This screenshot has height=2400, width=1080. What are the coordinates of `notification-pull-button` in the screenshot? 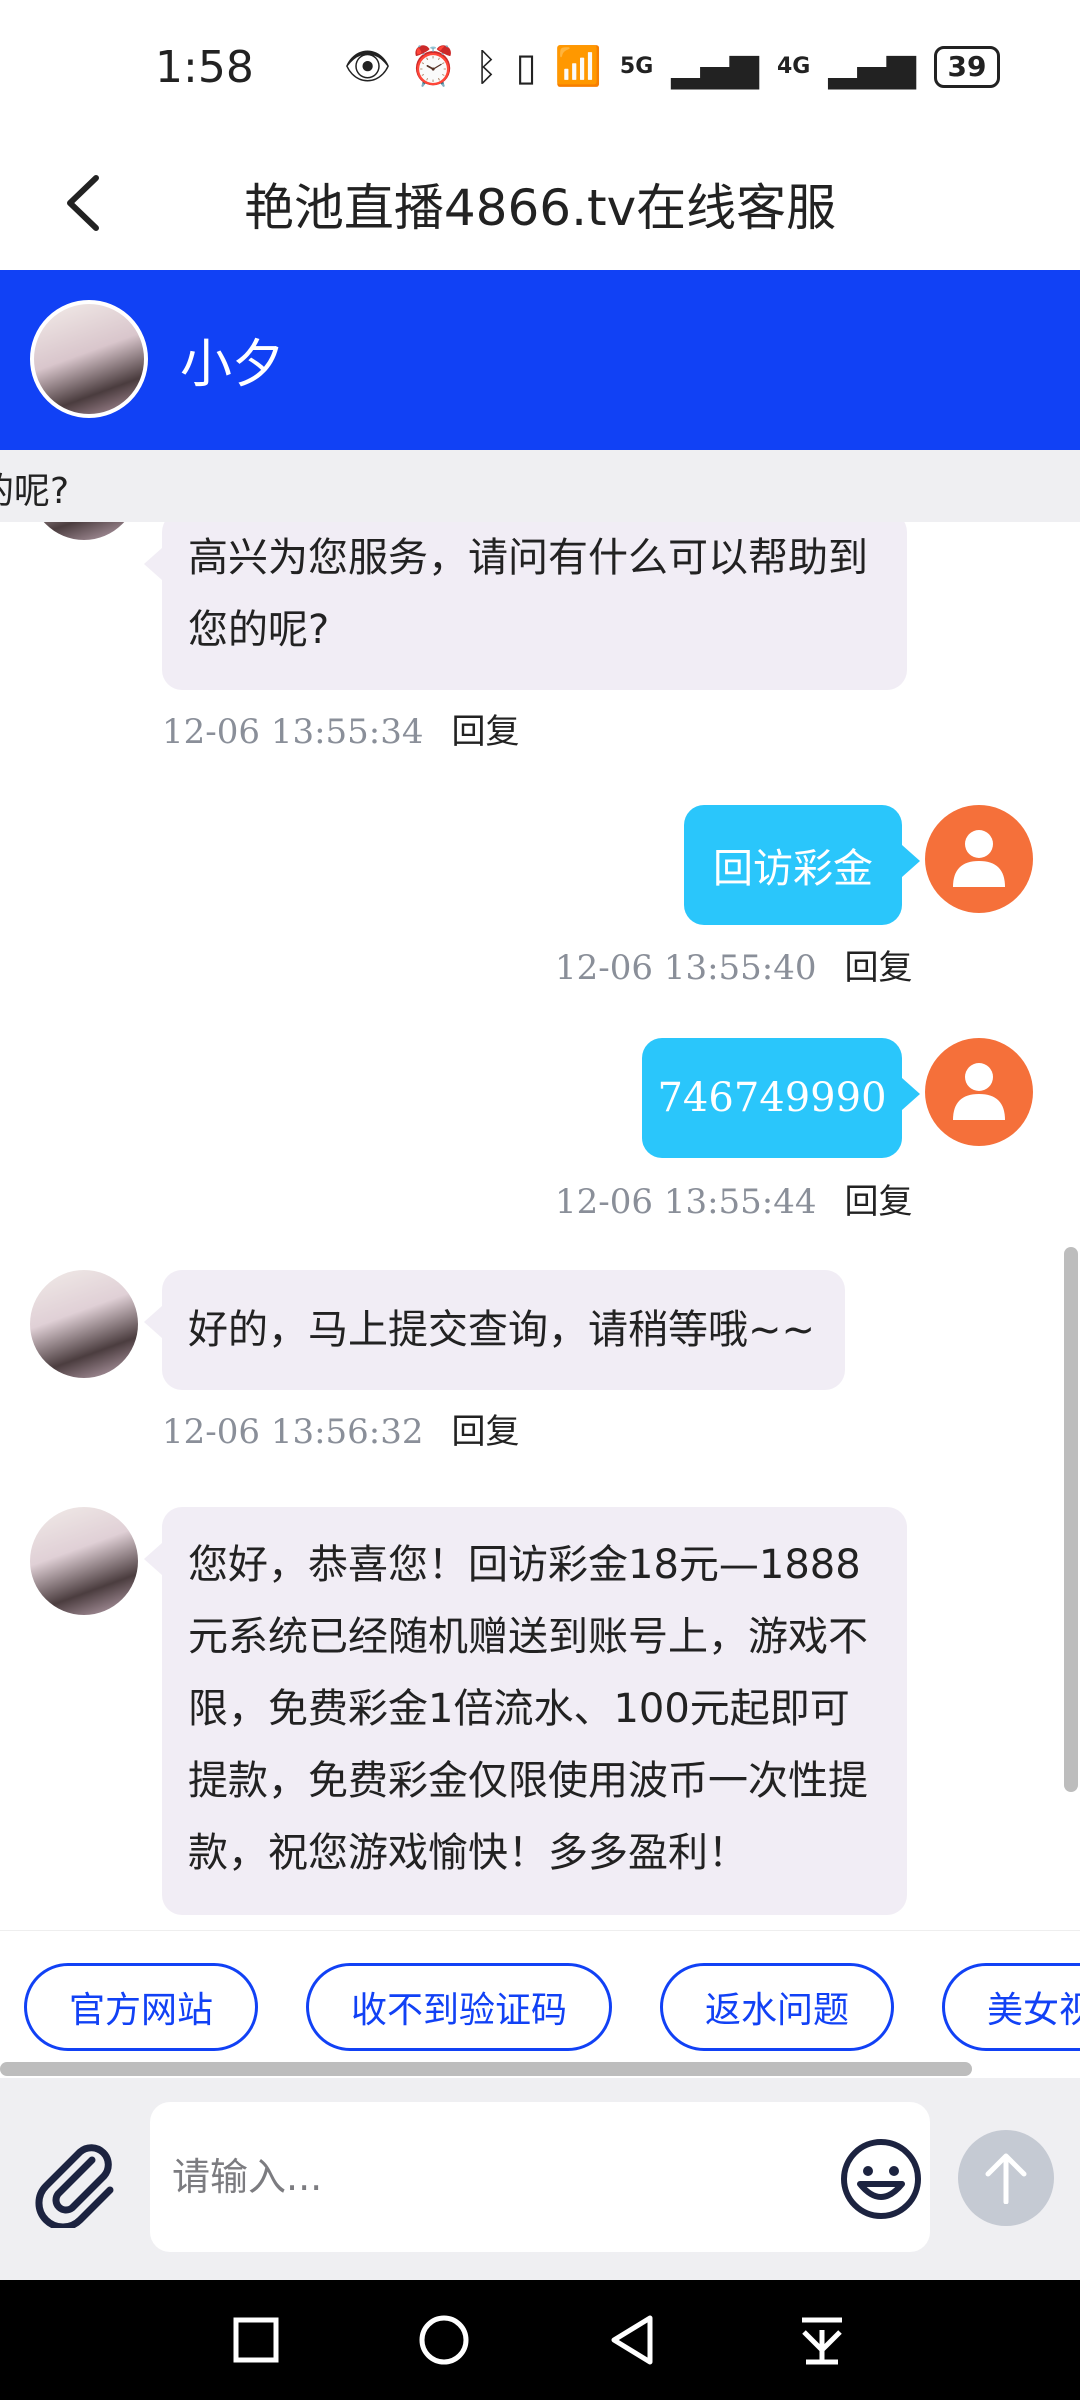 It's located at (822, 2340).